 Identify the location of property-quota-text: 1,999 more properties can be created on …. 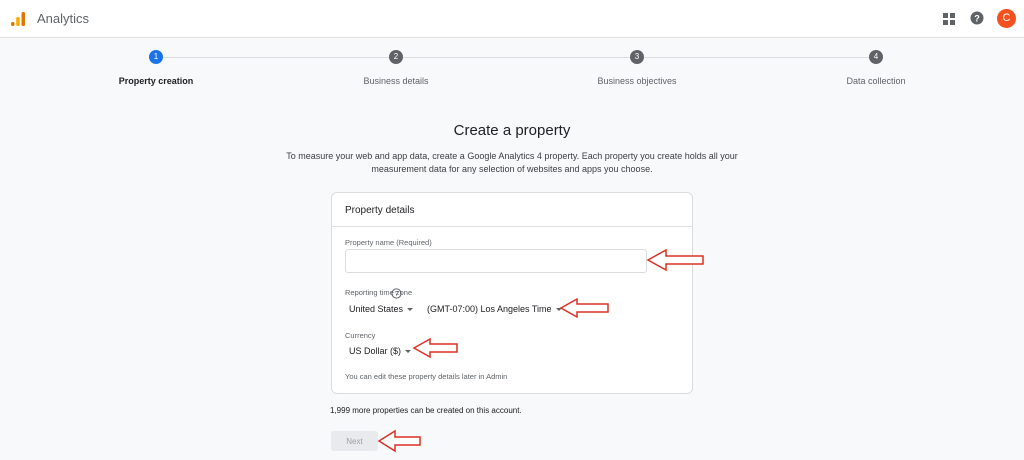
(426, 410).